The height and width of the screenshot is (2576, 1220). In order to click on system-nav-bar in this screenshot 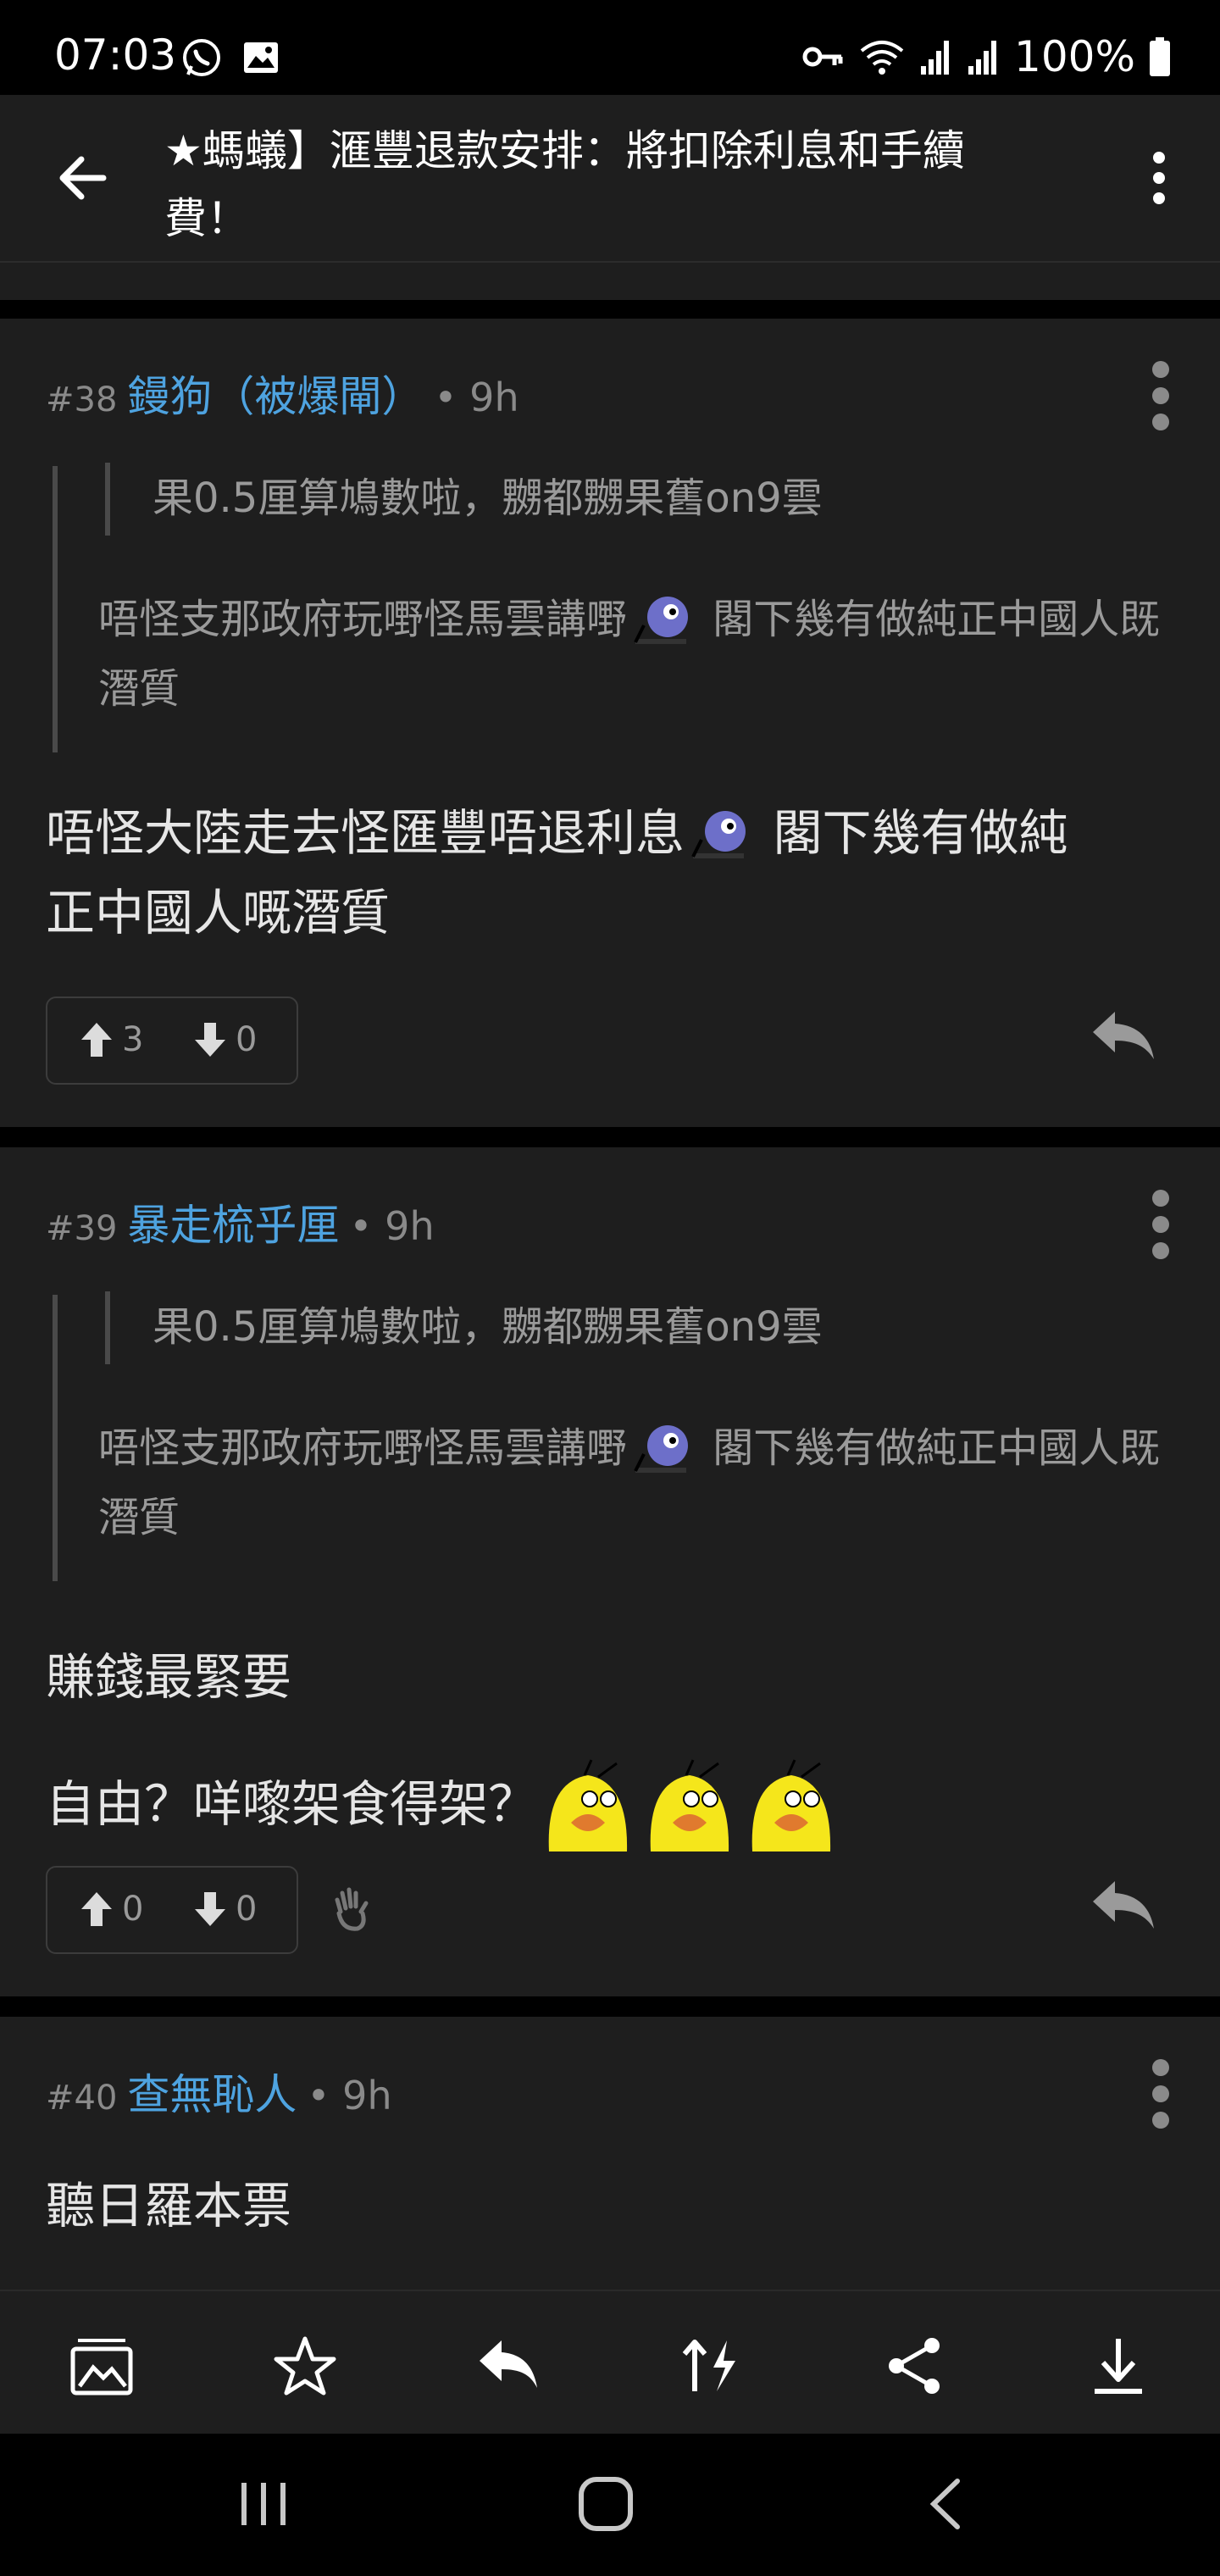, I will do `click(610, 2505)`.